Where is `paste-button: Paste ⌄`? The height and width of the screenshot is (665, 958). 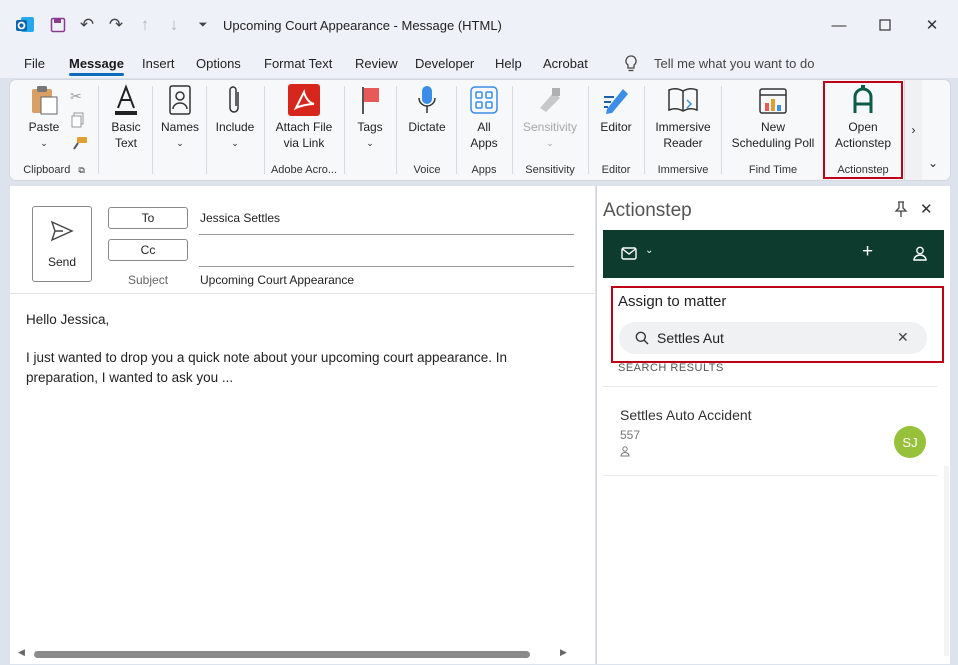 paste-button: Paste ⌄ is located at coordinates (44, 117).